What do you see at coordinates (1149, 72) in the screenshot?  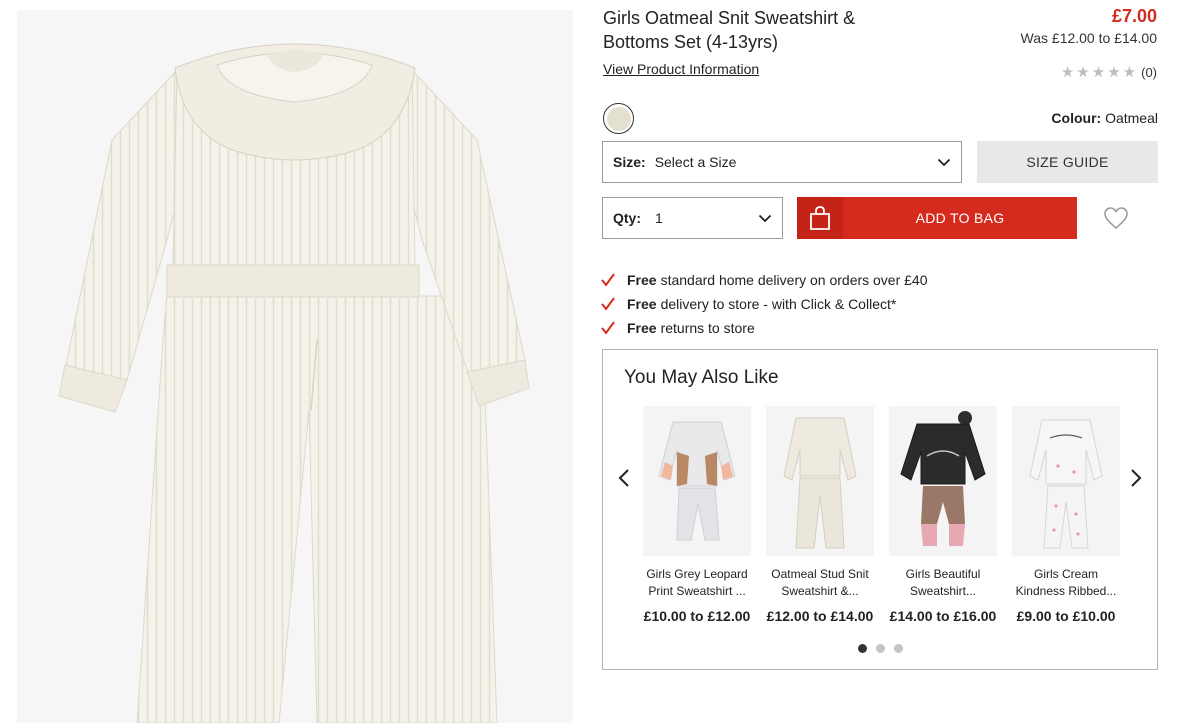 I see `rating-count: (0)` at bounding box center [1149, 72].